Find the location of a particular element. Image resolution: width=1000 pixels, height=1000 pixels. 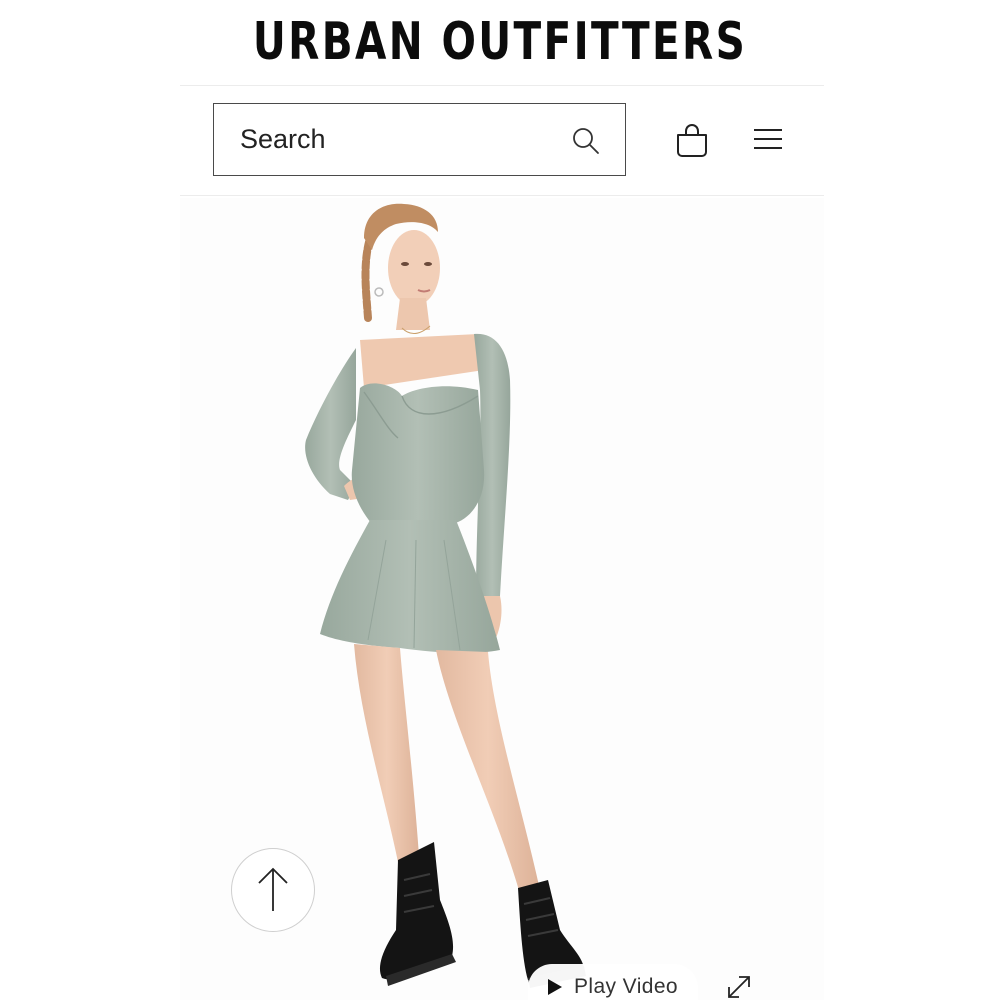

search-divider is located at coordinates (502, 195).